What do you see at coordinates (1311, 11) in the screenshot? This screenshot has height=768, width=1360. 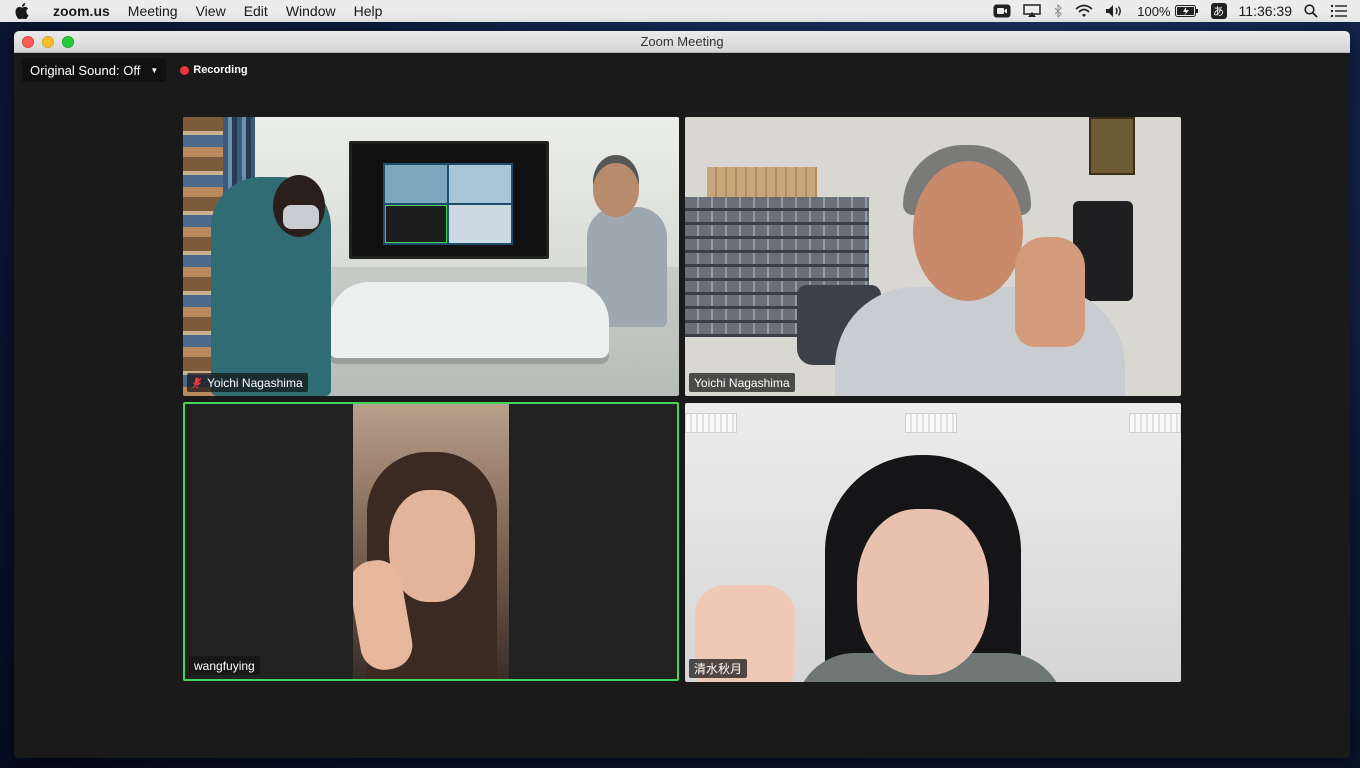 I see `spotlight-search-icon` at bounding box center [1311, 11].